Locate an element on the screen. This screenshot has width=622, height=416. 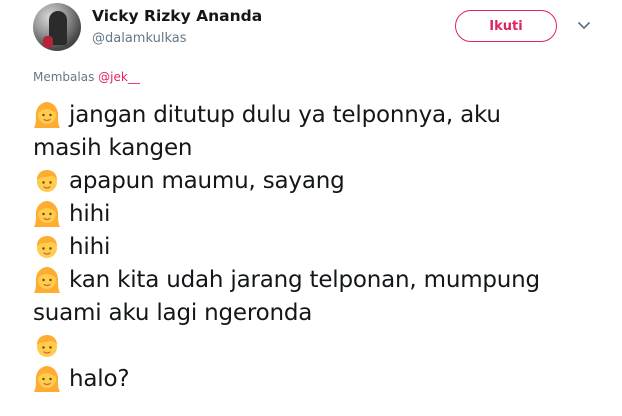
tweet-header: Vicky Rizky Ananda @dalamkulkas Ikuti is located at coordinates (311, 30).